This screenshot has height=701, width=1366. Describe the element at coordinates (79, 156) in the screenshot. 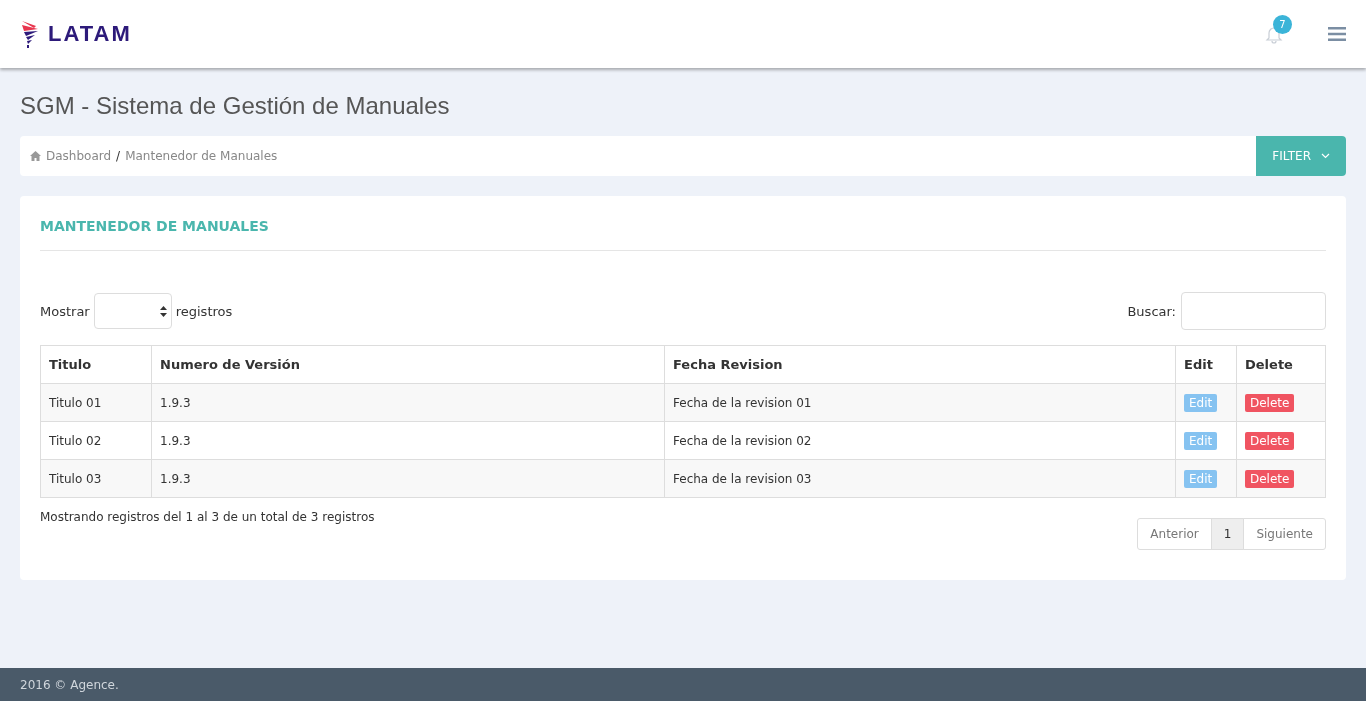

I see `breadcrumb-link: Dashboard` at that location.